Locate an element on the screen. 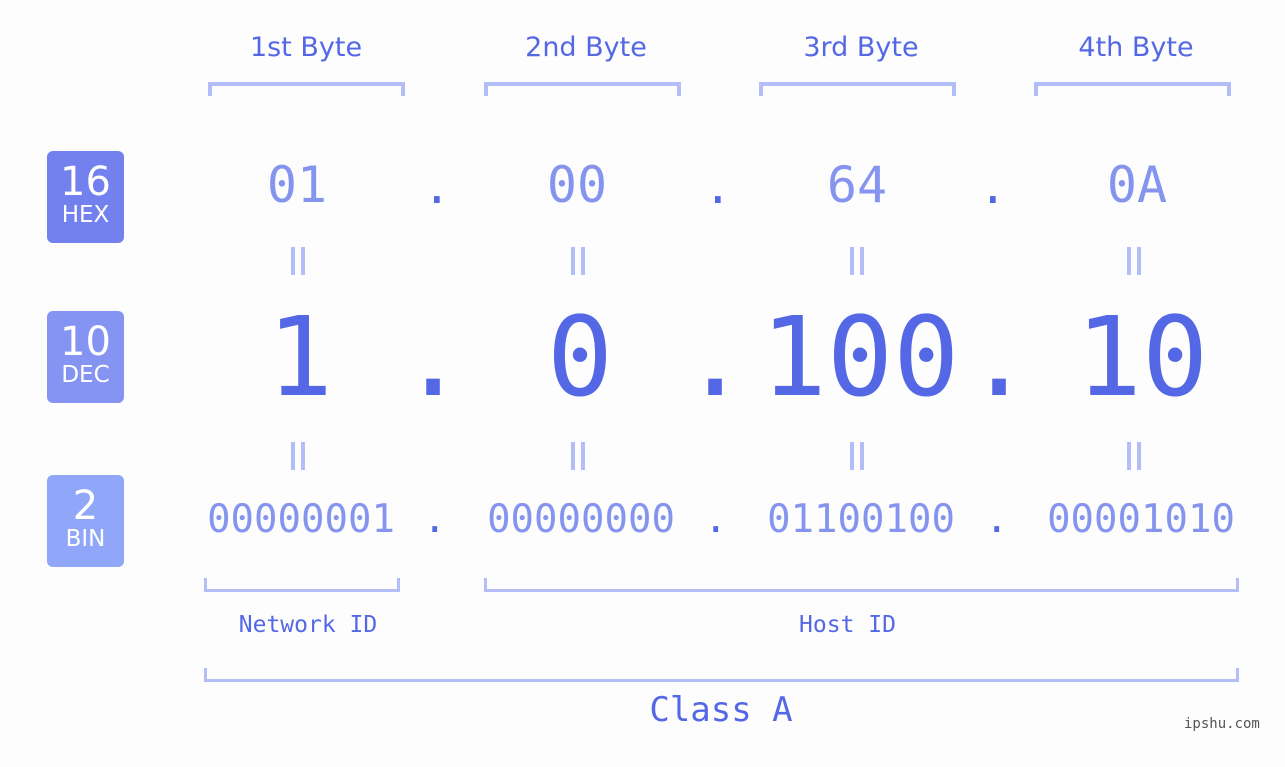 This screenshot has height=767, width=1285. hex-badge-label: HEX is located at coordinates (85, 215).